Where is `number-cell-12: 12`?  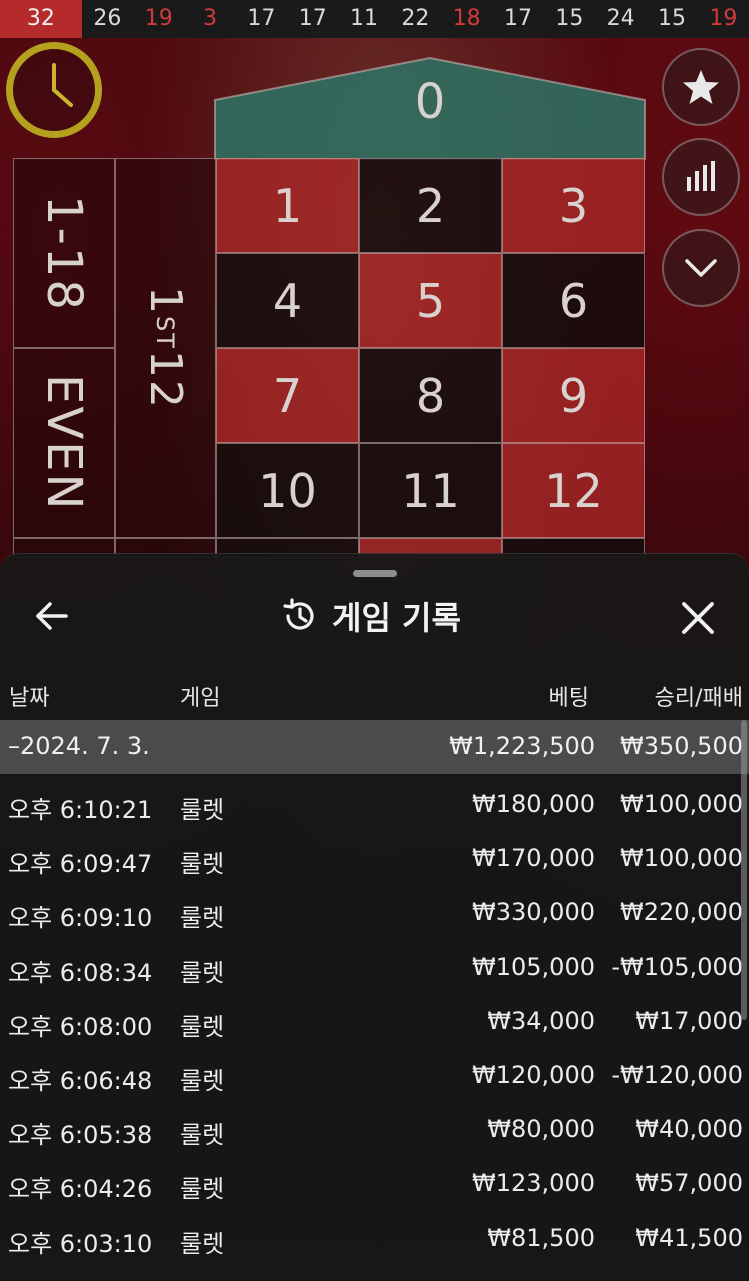 number-cell-12: 12 is located at coordinates (573, 490).